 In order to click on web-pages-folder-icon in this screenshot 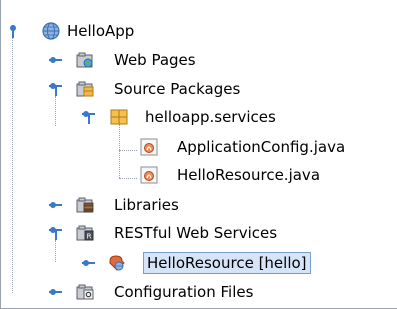, I will do `click(84, 60)`.